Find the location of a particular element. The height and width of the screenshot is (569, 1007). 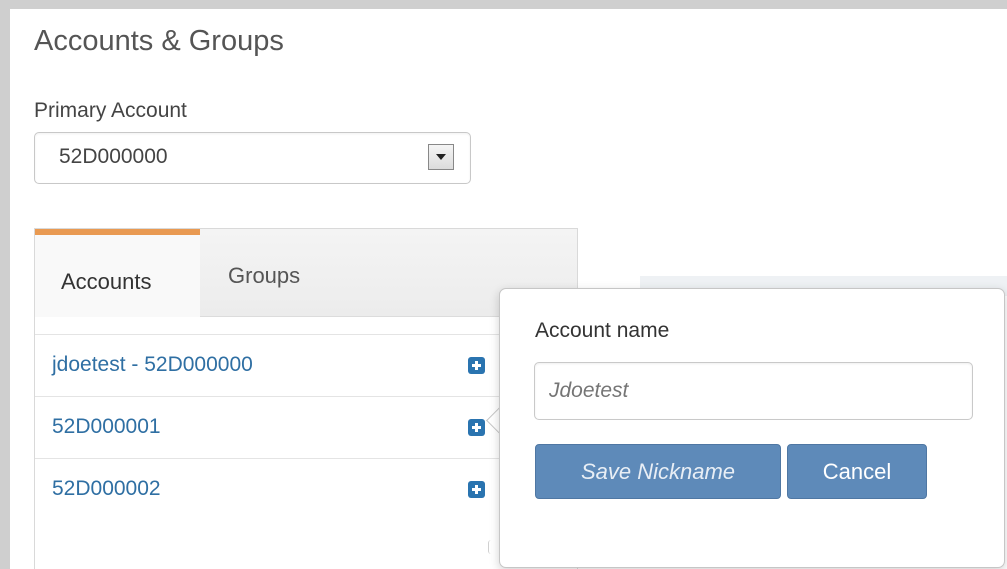

tab-groups: Groups is located at coordinates (265, 272).